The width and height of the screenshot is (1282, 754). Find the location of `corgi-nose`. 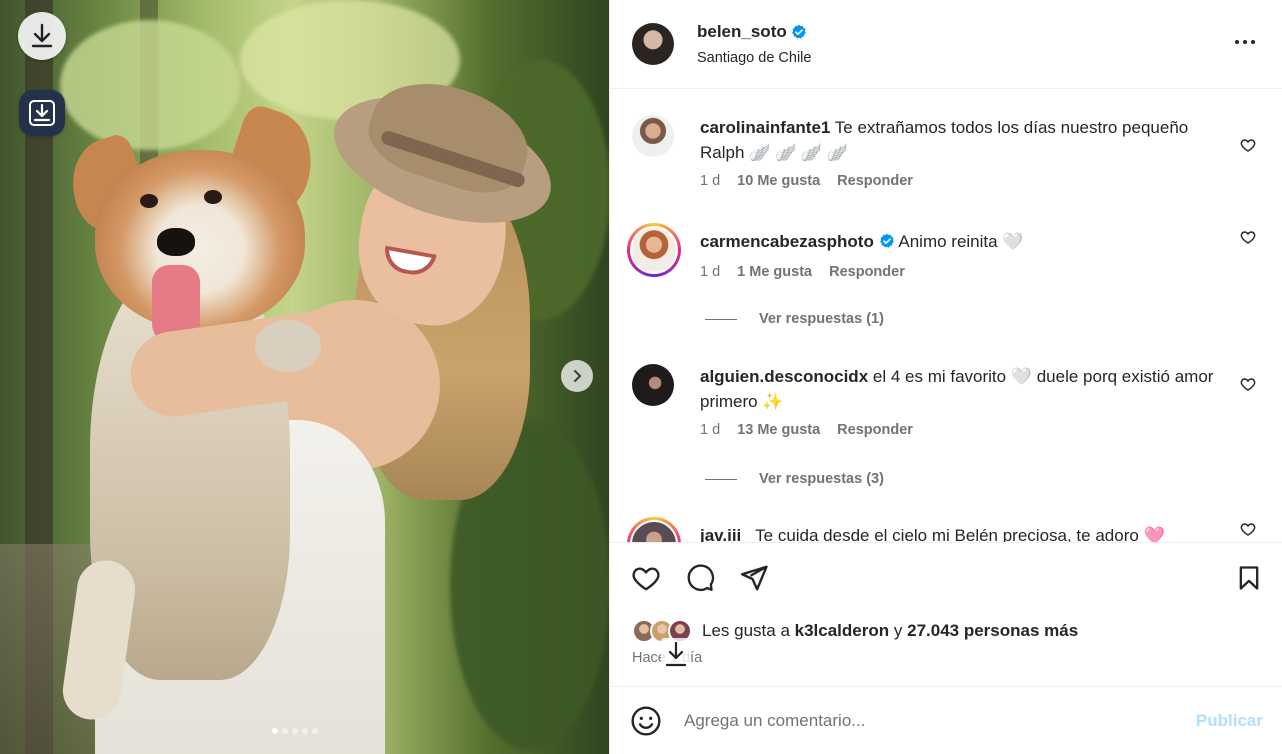

corgi-nose is located at coordinates (176, 242).